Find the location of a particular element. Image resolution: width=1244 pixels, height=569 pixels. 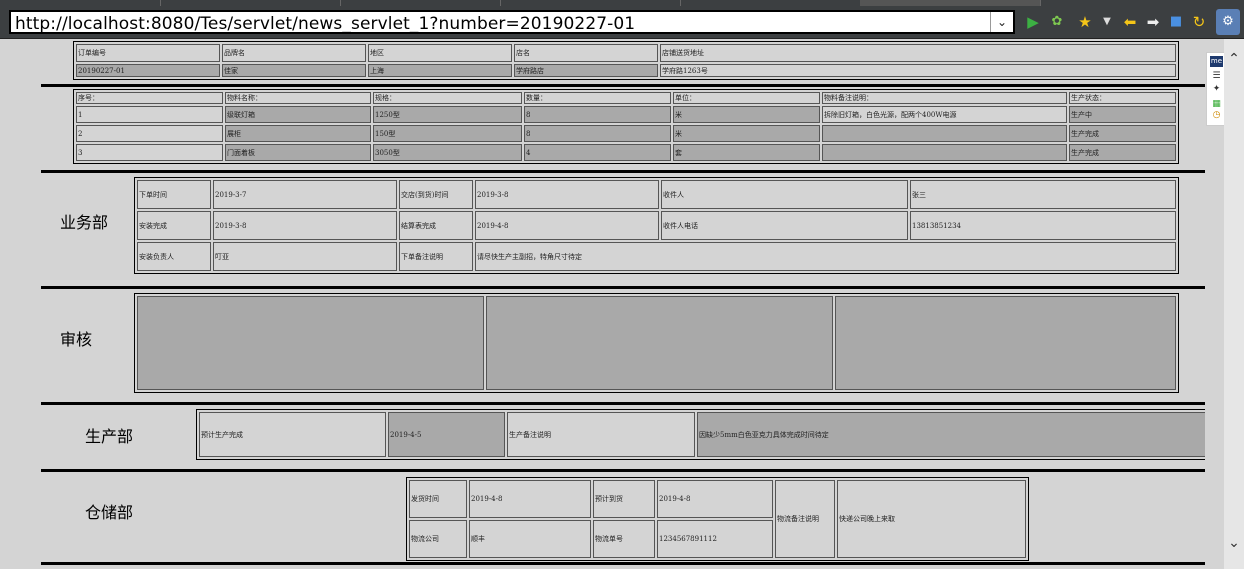

order-time-label: 下单时间 is located at coordinates (174, 194).